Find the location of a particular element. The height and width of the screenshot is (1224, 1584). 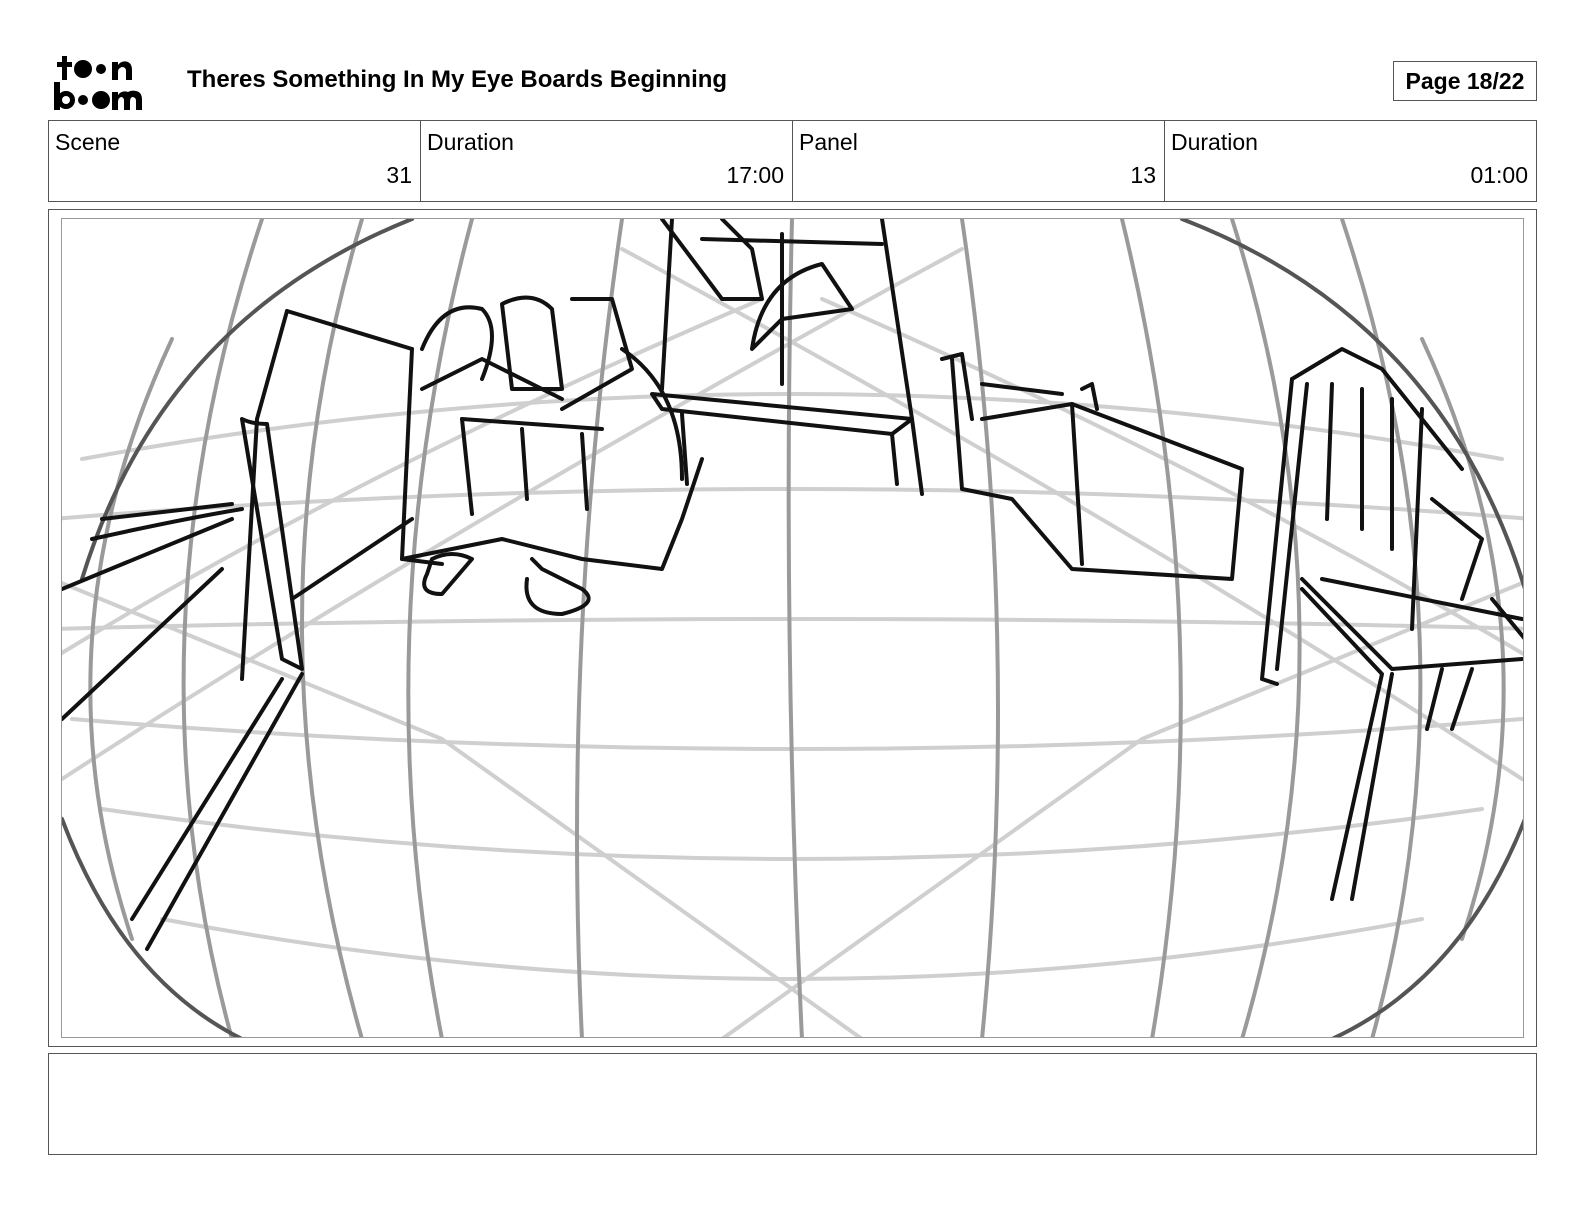

scene-cell: Scene 31 is located at coordinates (235, 161).